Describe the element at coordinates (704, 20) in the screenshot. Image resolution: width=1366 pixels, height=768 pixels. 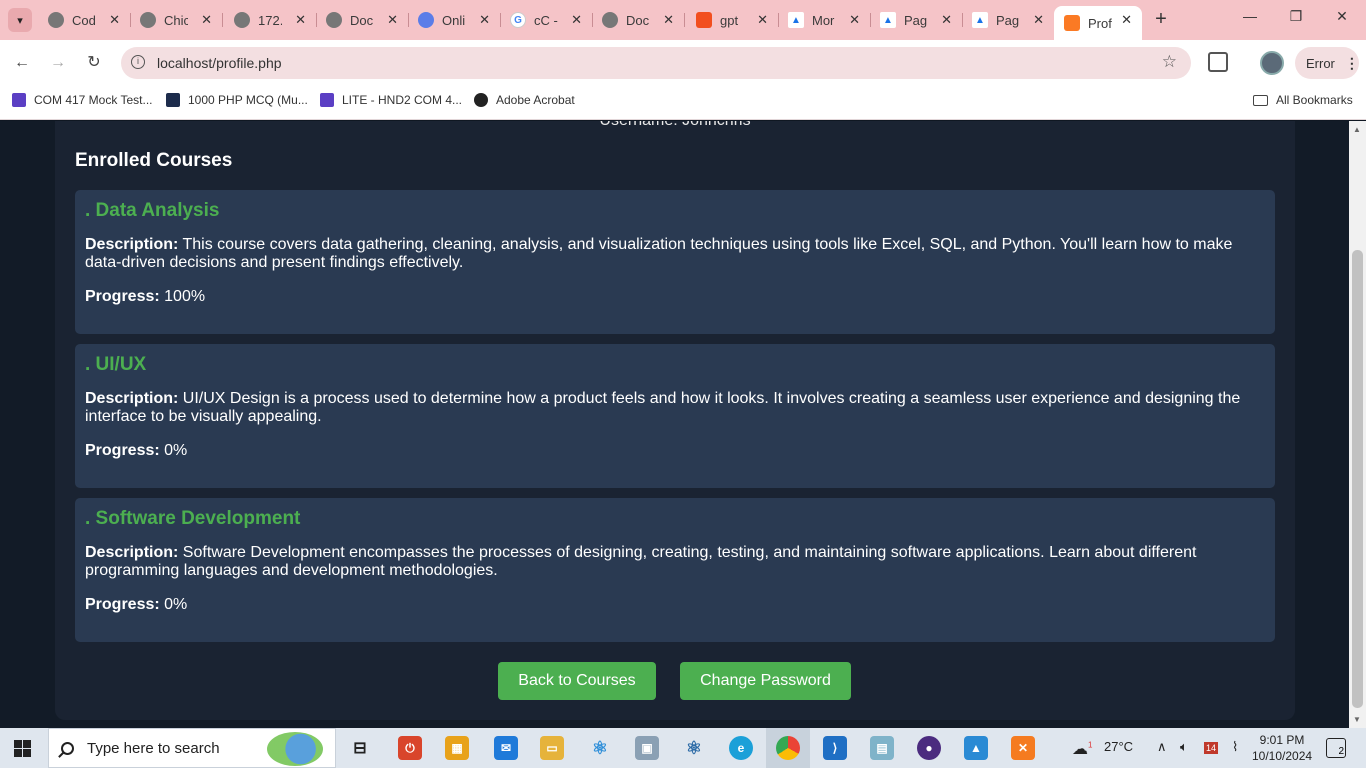
I see `figma-icon` at that location.